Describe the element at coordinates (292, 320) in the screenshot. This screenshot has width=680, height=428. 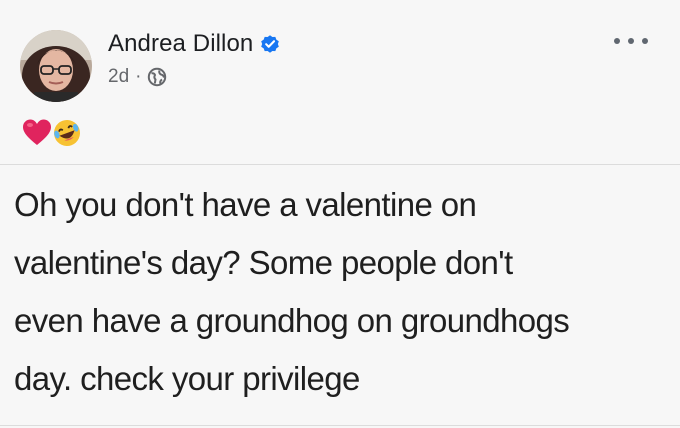
I see `post-text-line: even have a groundhog on groundhogs` at that location.